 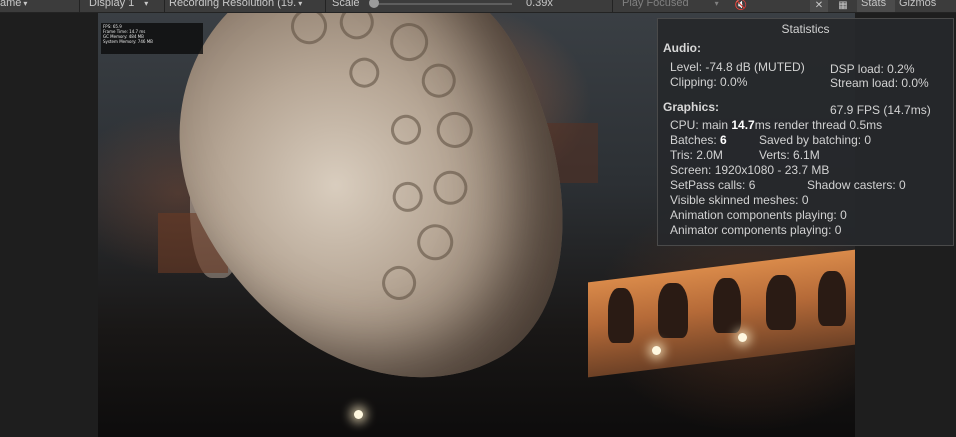 I want to click on screen-info: Screen: 1920x1080 - 23.7 MB, so click(x=750, y=170).